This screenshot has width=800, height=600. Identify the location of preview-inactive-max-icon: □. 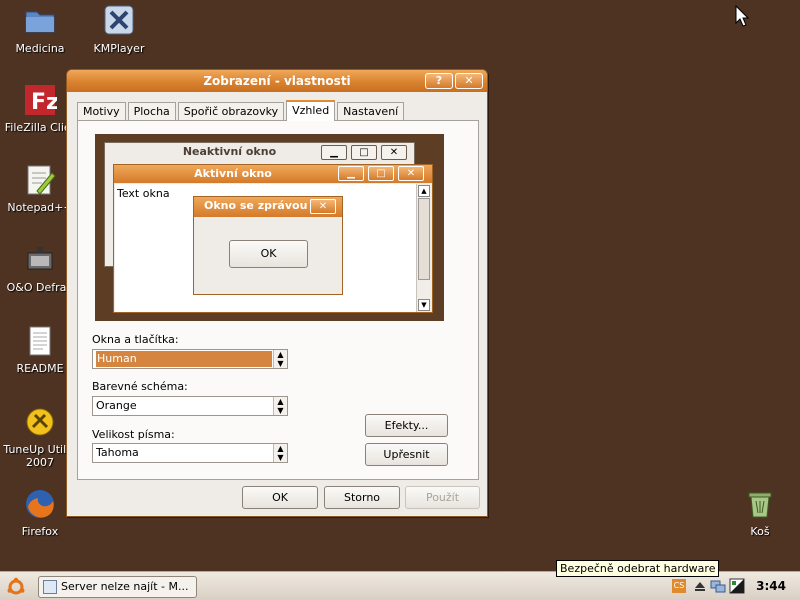
(364, 152).